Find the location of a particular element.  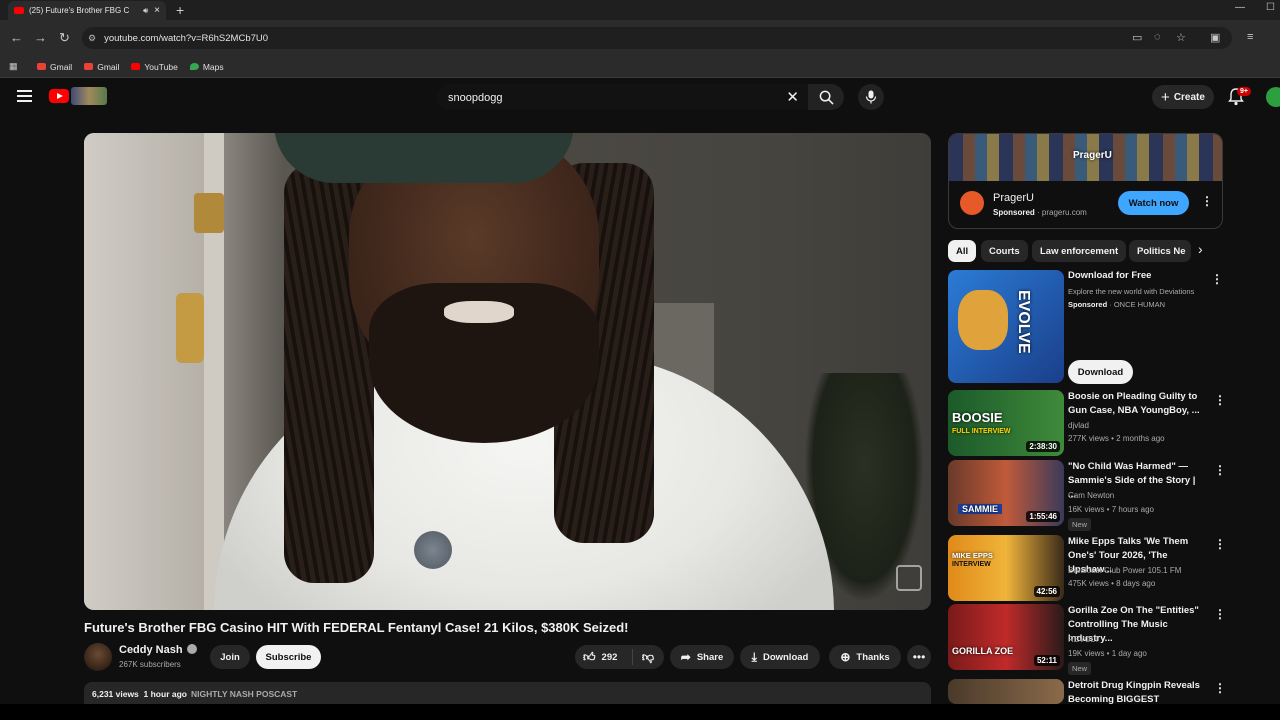

back-icon: ← is located at coordinates (16, 37).